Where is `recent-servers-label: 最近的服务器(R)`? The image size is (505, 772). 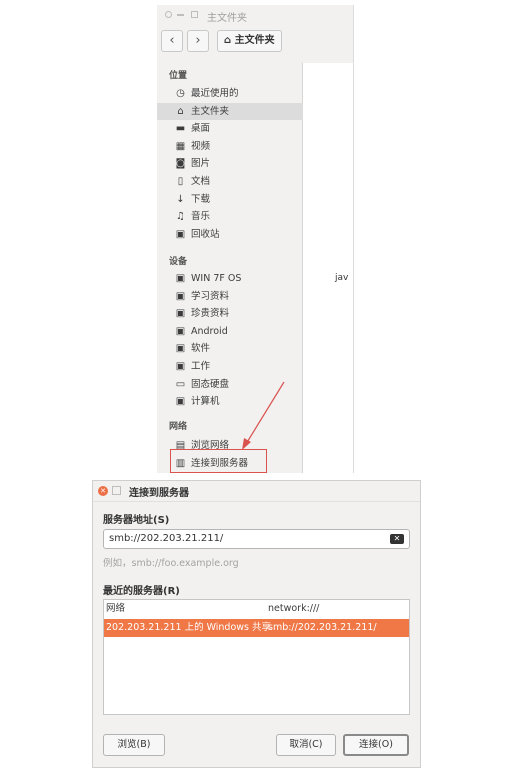 recent-servers-label: 最近的服务器(R) is located at coordinates (141, 591).